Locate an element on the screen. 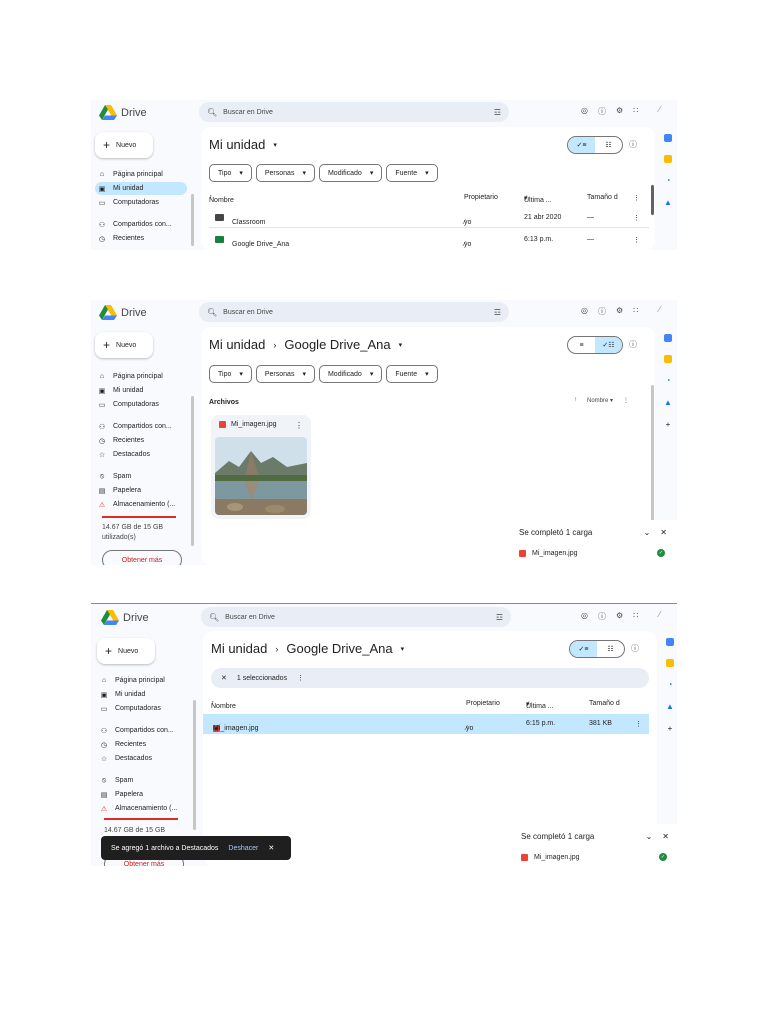  column-name: Nombre ↑ is located at coordinates (221, 199).